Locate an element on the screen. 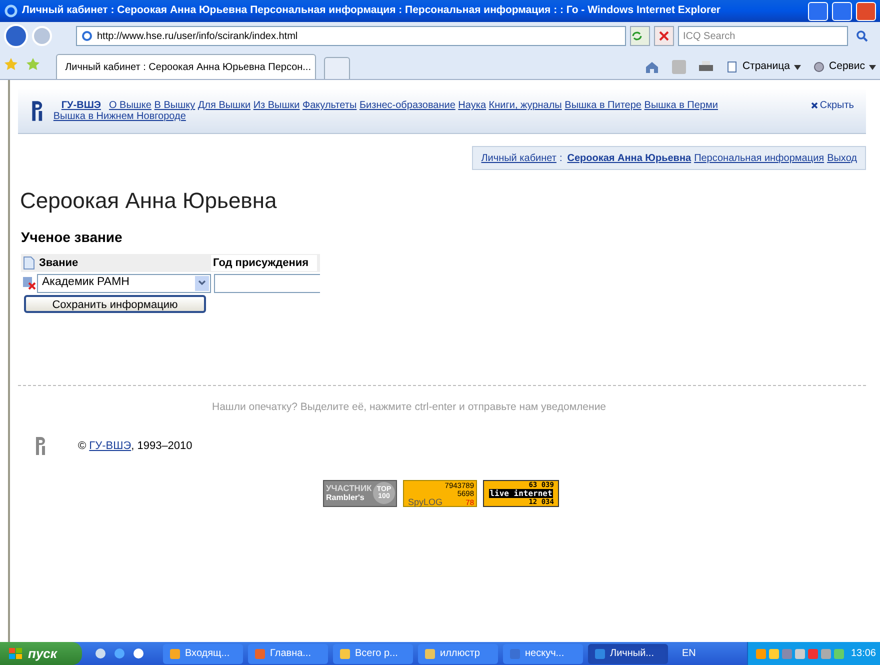 This screenshot has width=880, height=665. taskbar-button: иллюстр is located at coordinates (458, 654).